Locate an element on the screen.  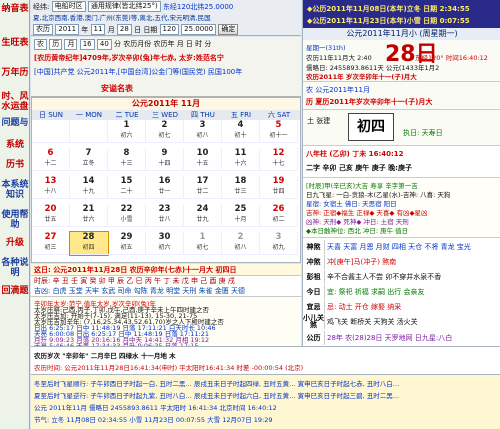
calendar-day-cell: 5 初十一 is located at coordinates (279, 131).